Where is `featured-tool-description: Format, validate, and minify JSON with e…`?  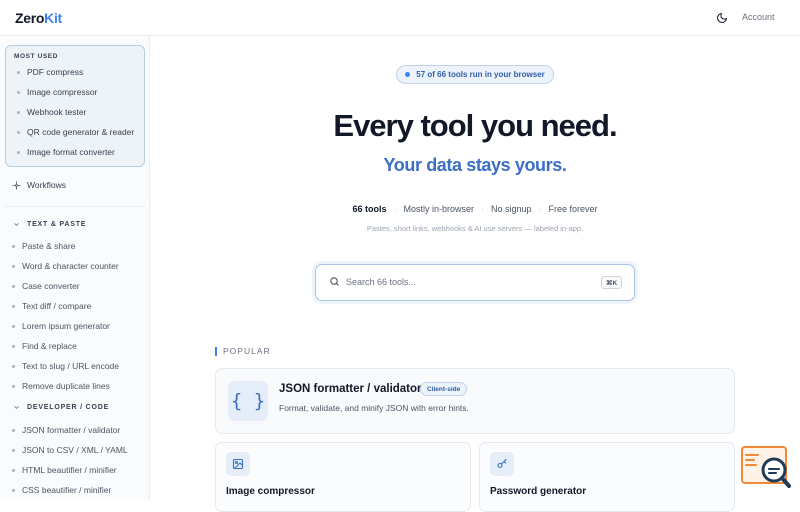 featured-tool-description: Format, validate, and minify JSON with e… is located at coordinates (374, 408).